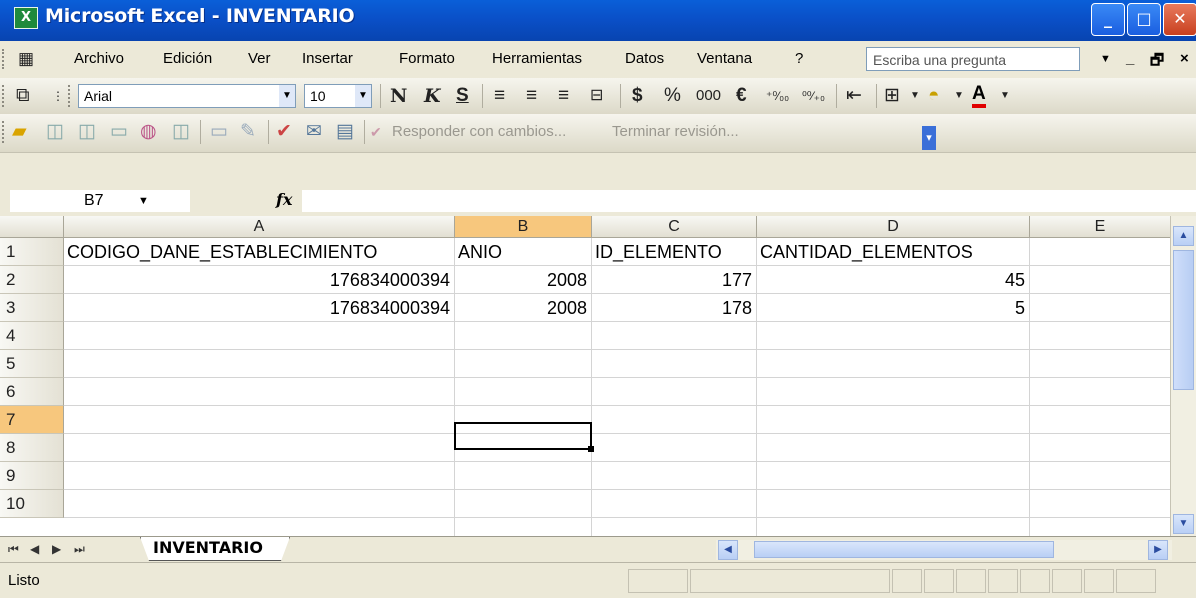  Describe the element at coordinates (637, 96) in the screenshot. I see `currency-button: $` at that location.